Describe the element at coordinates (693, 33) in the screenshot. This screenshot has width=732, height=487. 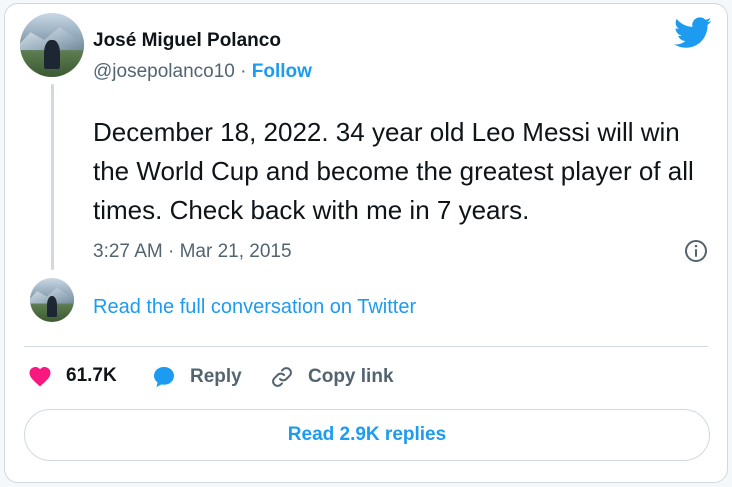
I see `twitter-bird-icon` at that location.